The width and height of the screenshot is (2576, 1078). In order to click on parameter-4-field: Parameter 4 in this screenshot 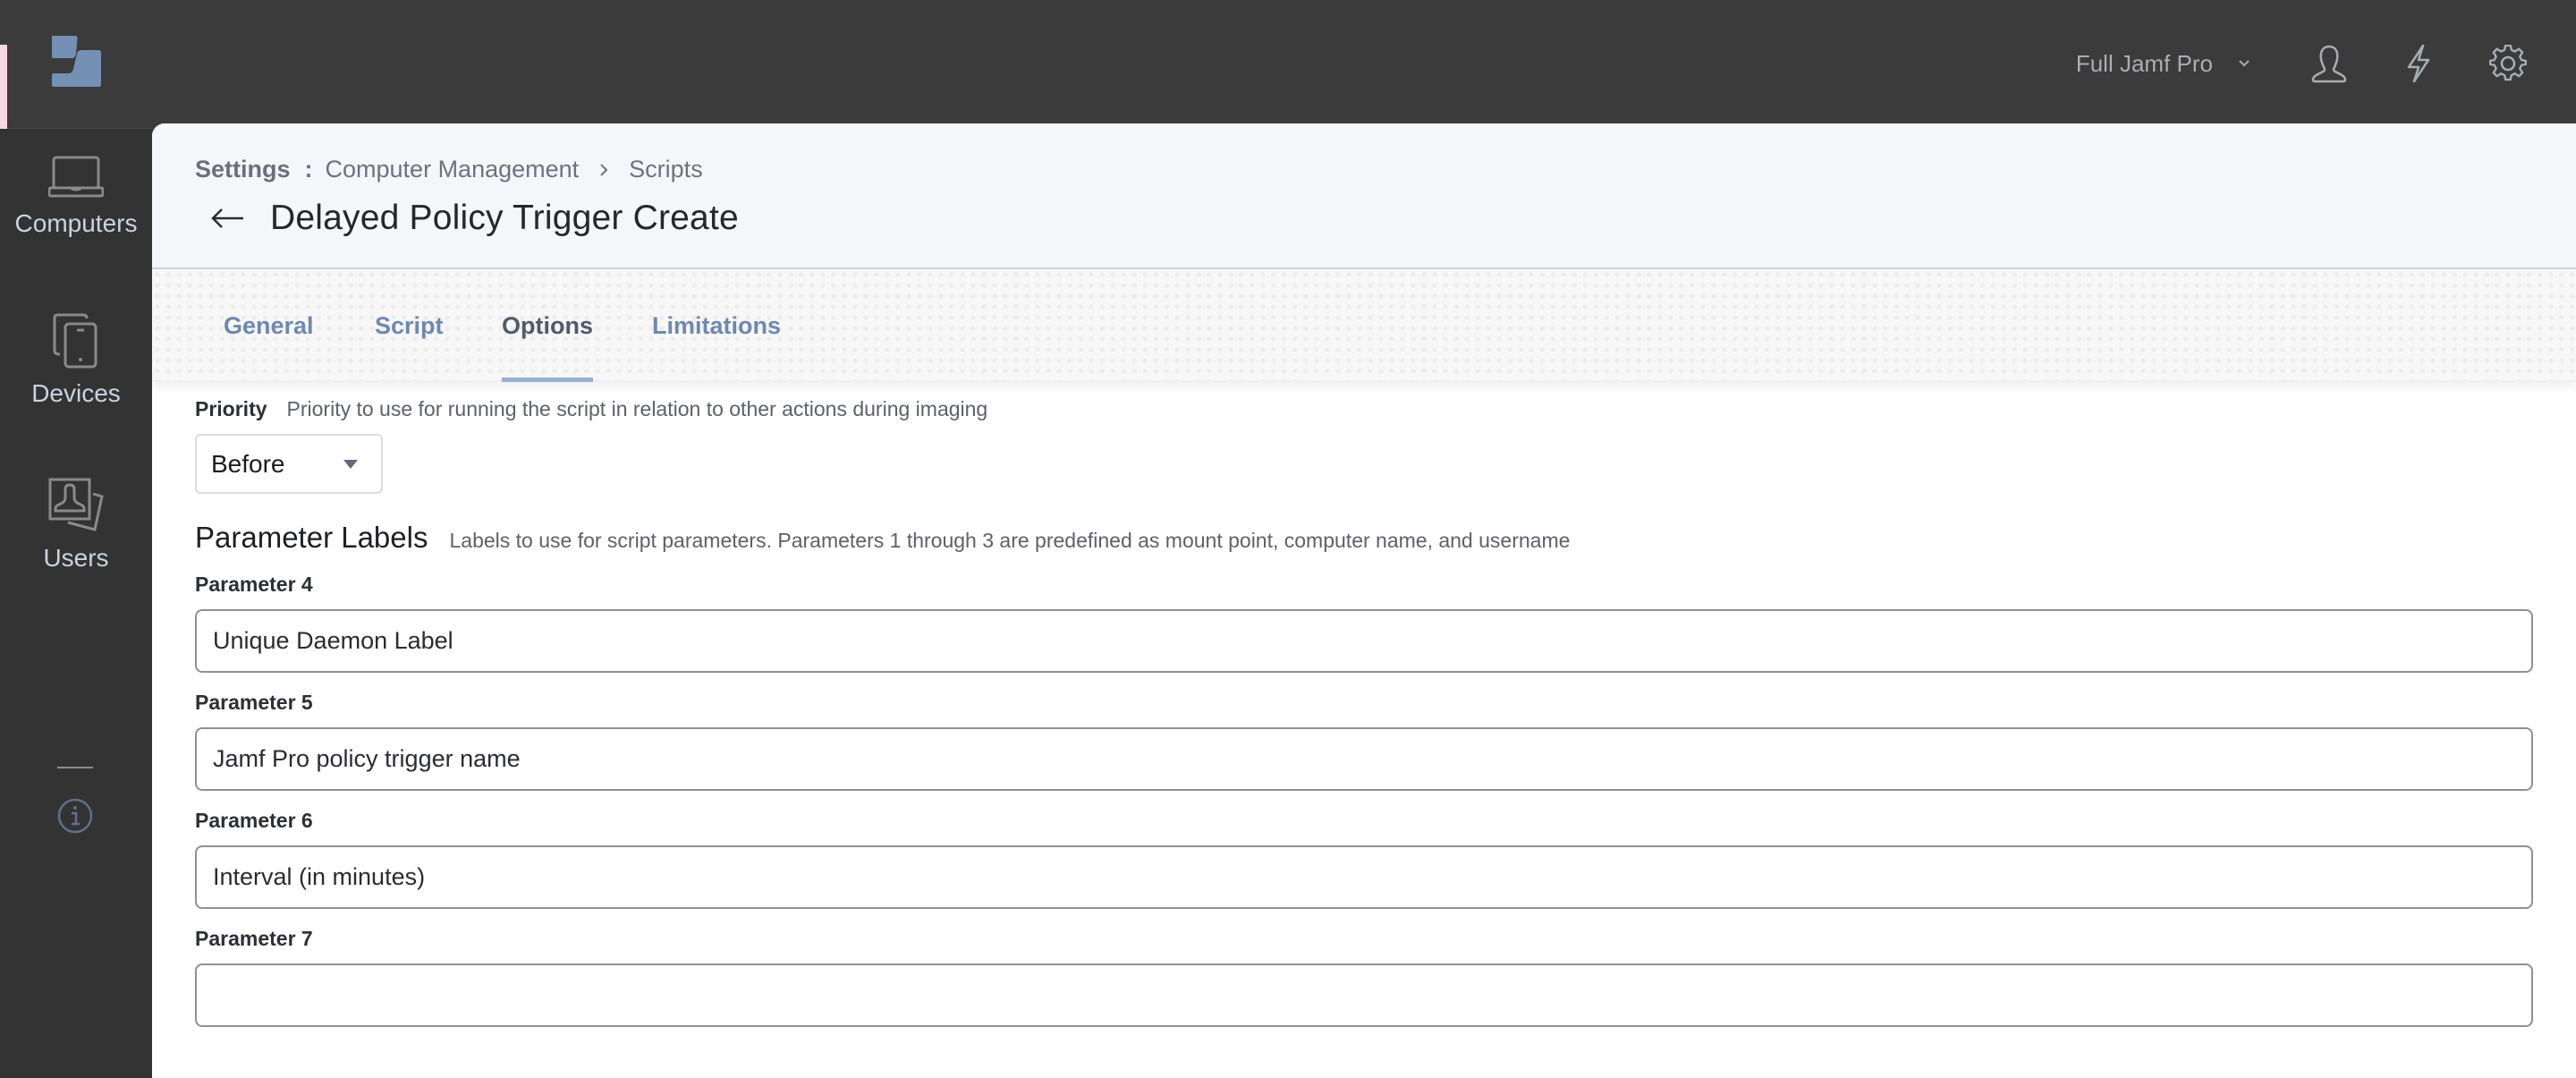, I will do `click(1364, 623)`.